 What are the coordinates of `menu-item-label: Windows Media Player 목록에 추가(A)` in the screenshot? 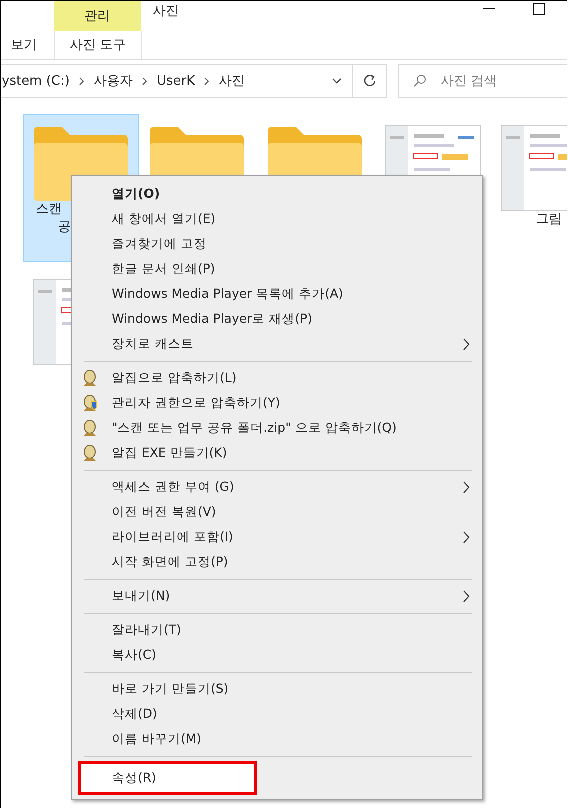 It's located at (228, 294).